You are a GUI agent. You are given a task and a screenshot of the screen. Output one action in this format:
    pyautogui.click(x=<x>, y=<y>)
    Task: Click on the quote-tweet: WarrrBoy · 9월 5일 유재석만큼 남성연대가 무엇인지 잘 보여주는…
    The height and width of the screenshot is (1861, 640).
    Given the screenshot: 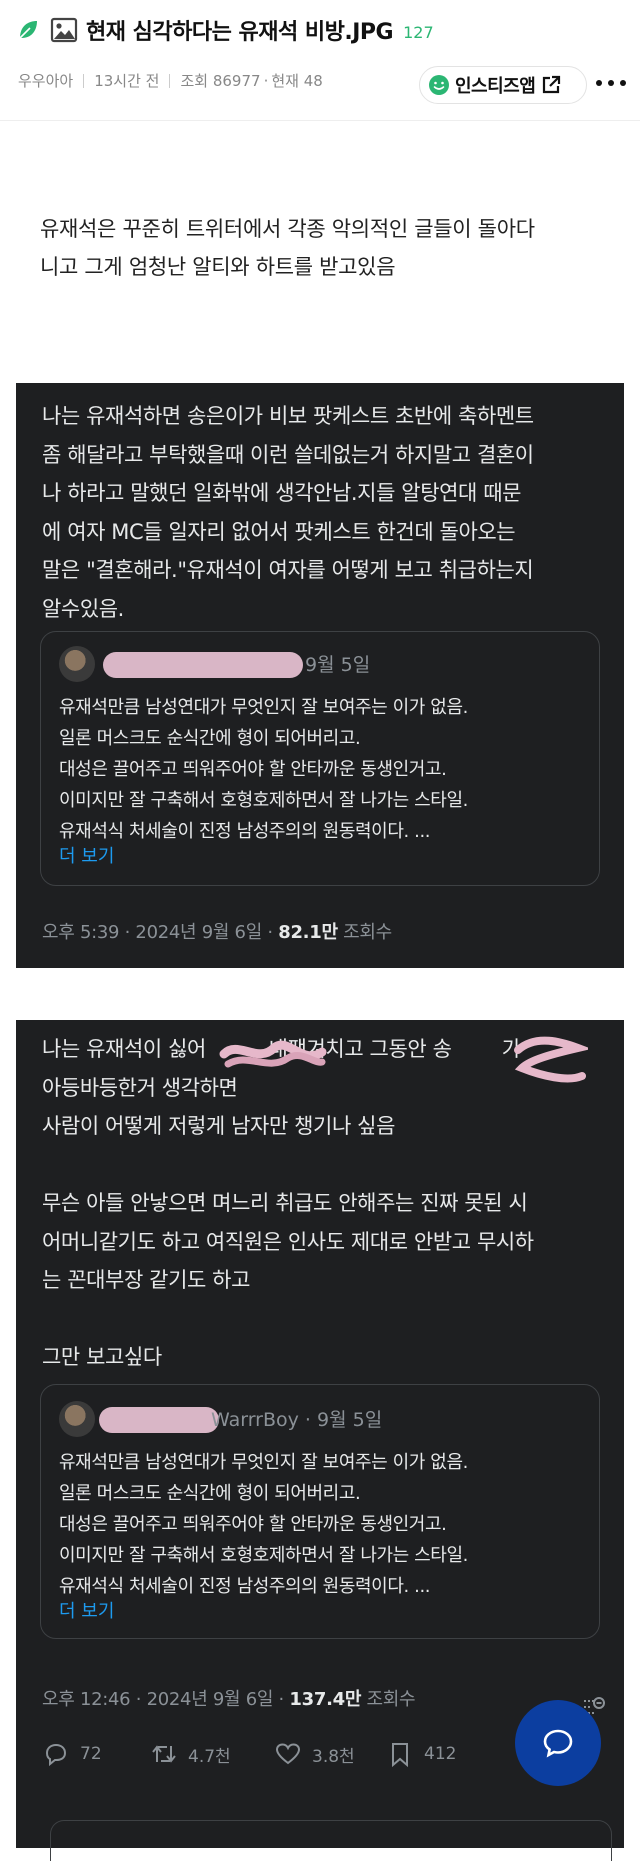 What is the action you would take?
    pyautogui.click(x=320, y=1511)
    